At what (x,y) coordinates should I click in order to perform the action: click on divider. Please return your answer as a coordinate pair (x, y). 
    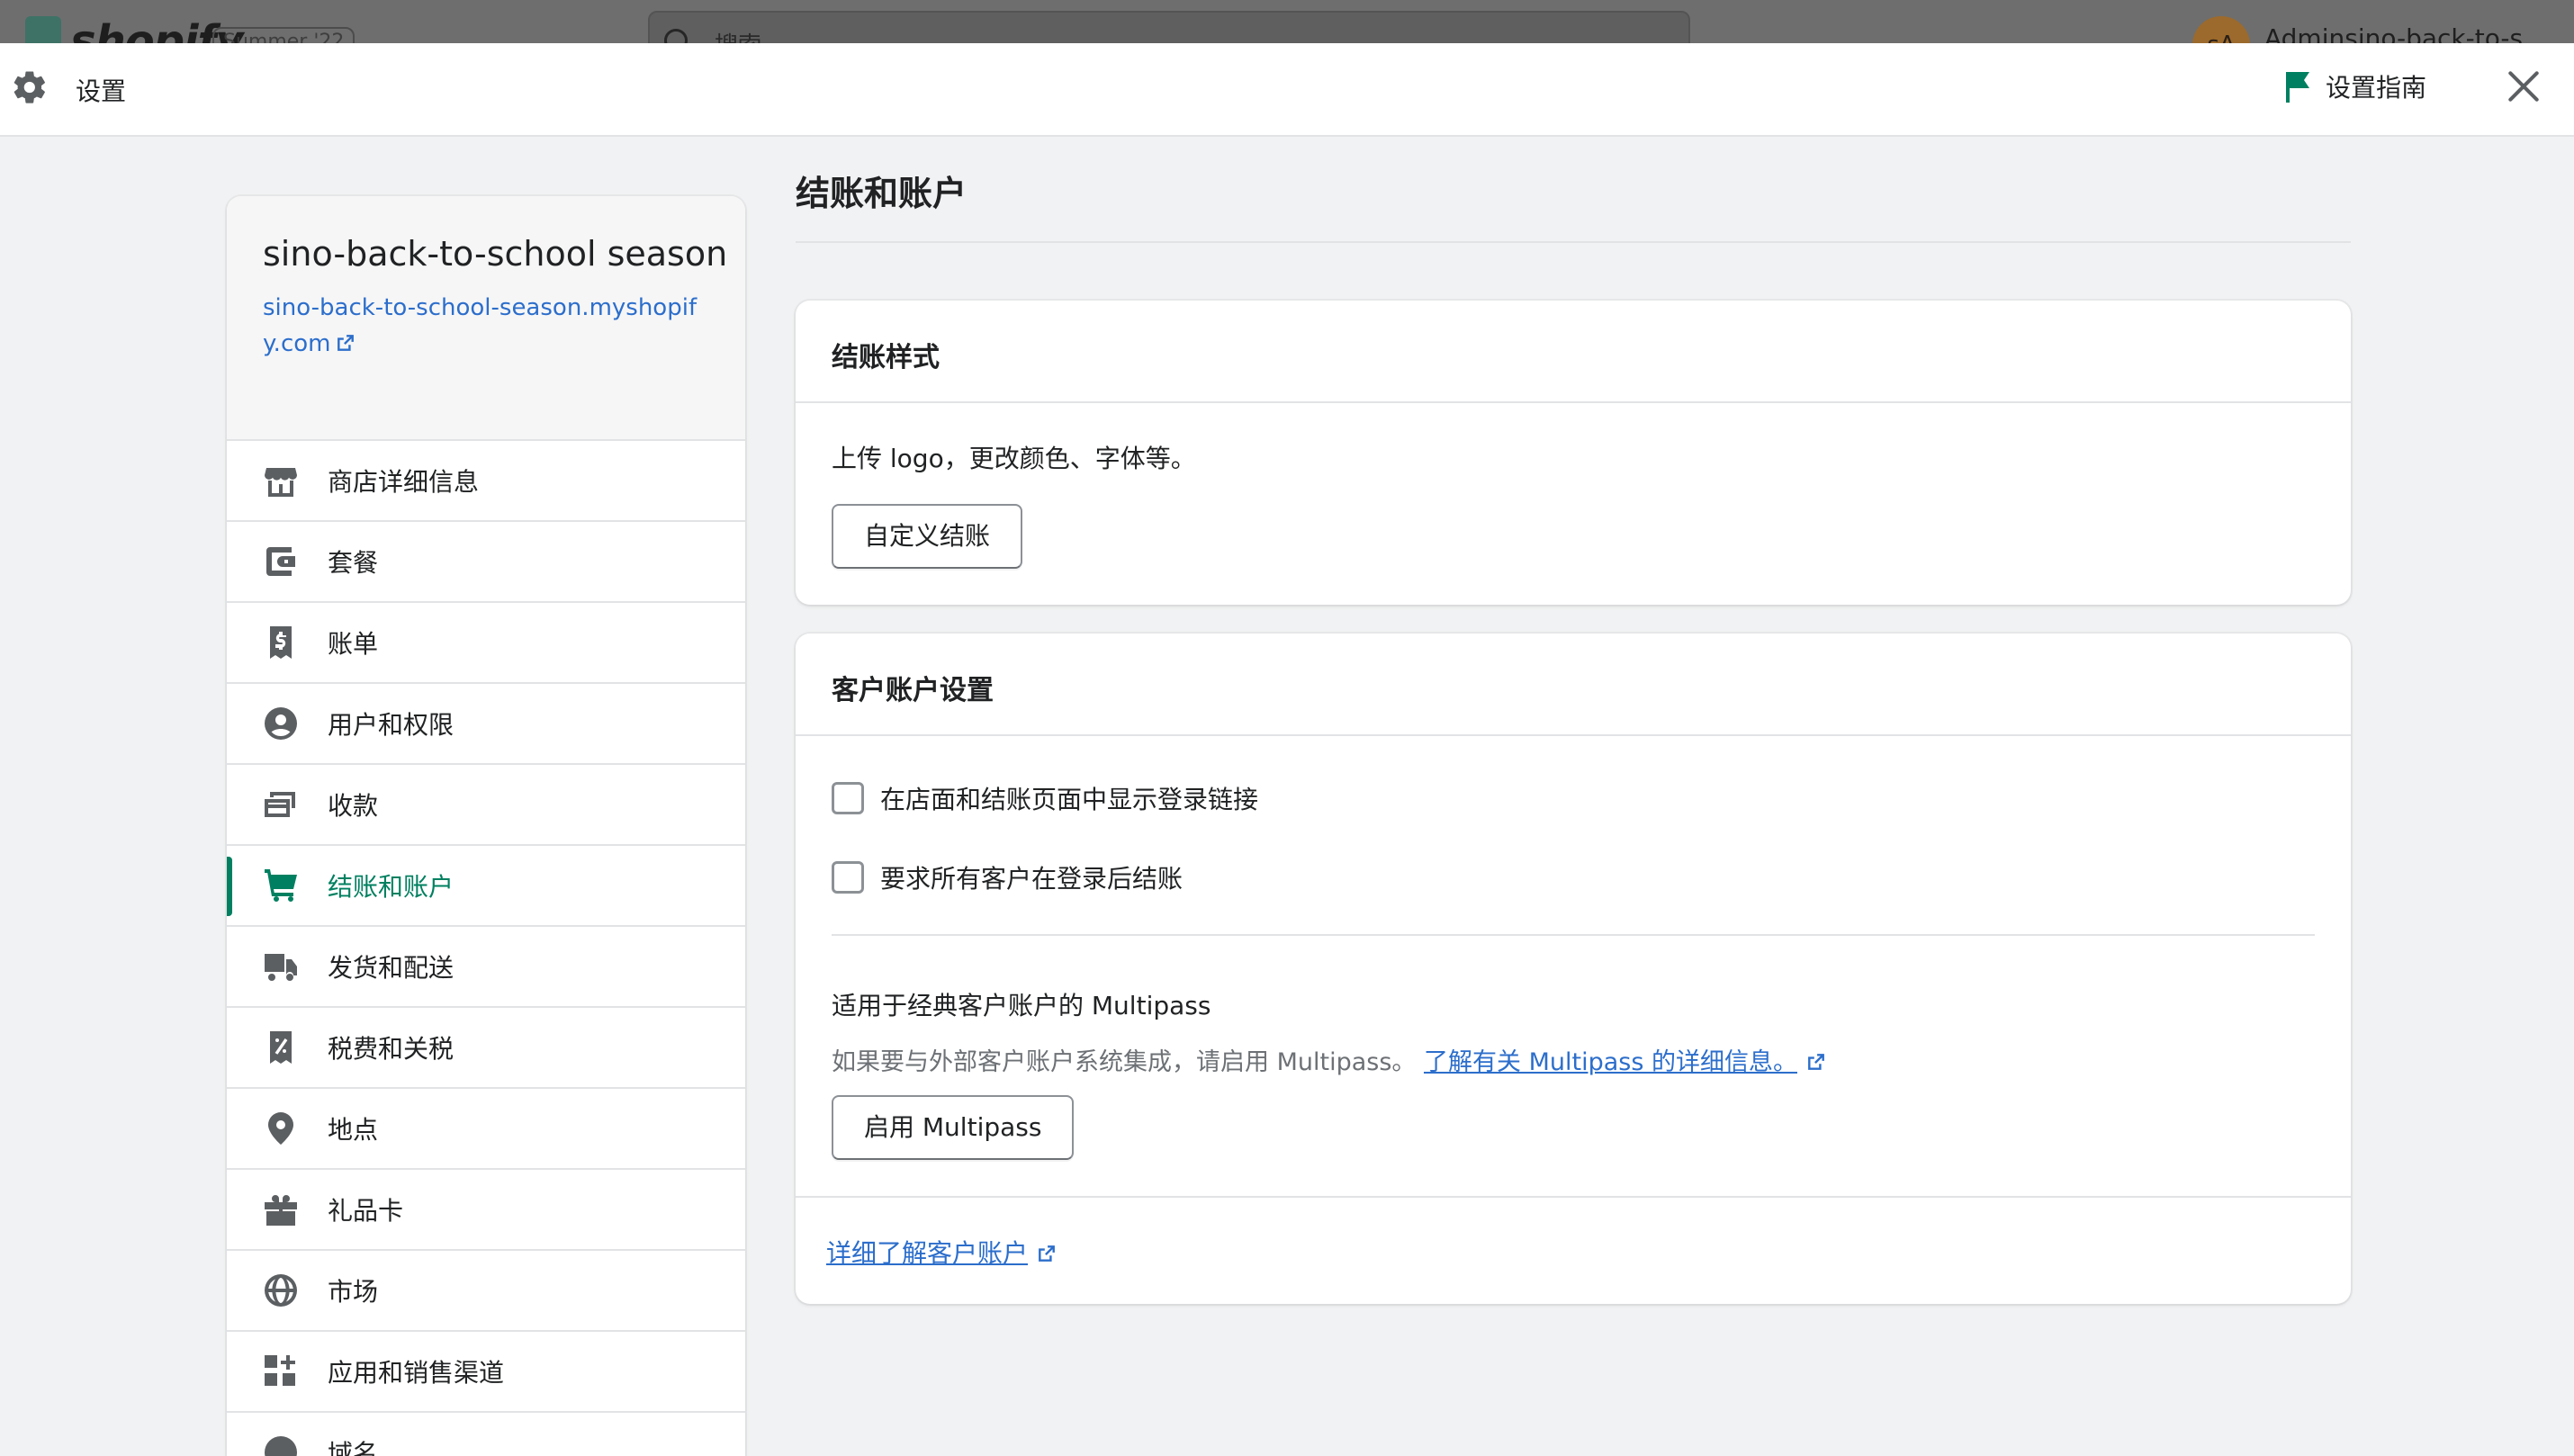
    Looking at the image, I should click on (1574, 935).